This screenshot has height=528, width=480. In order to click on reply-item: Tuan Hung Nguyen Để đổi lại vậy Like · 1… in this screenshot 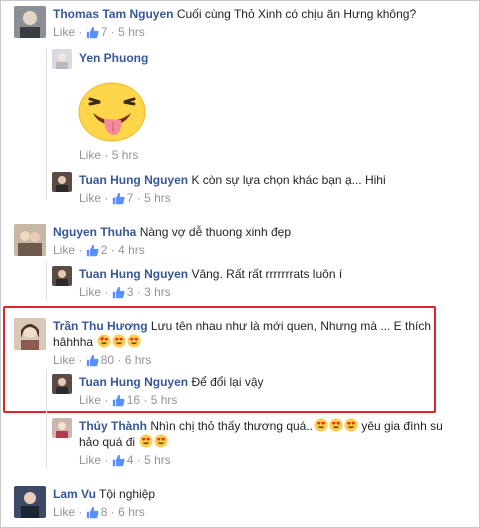, I will do `click(158, 392)`.